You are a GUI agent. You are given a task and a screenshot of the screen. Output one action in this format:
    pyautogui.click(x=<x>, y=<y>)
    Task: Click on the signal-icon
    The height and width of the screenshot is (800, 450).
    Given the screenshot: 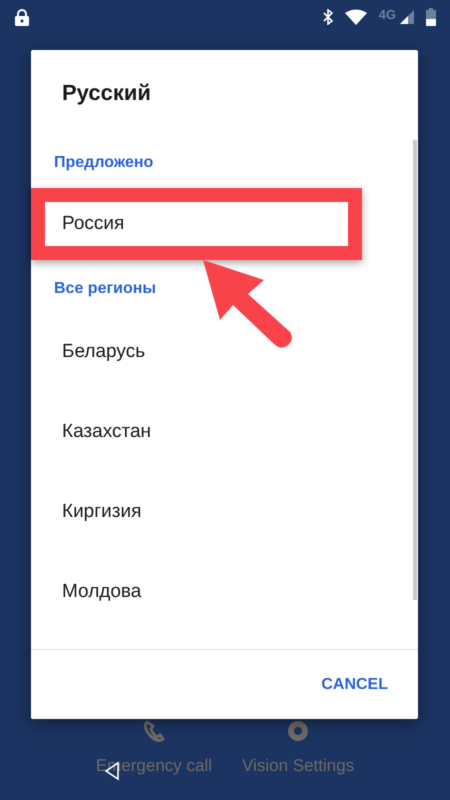 What is the action you would take?
    pyautogui.click(x=407, y=17)
    